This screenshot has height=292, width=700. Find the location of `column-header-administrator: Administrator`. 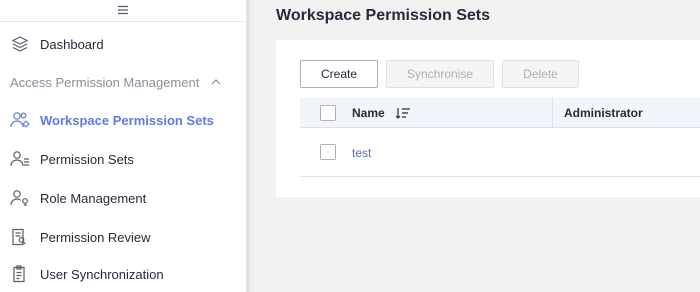

column-header-administrator: Administrator is located at coordinates (603, 113).